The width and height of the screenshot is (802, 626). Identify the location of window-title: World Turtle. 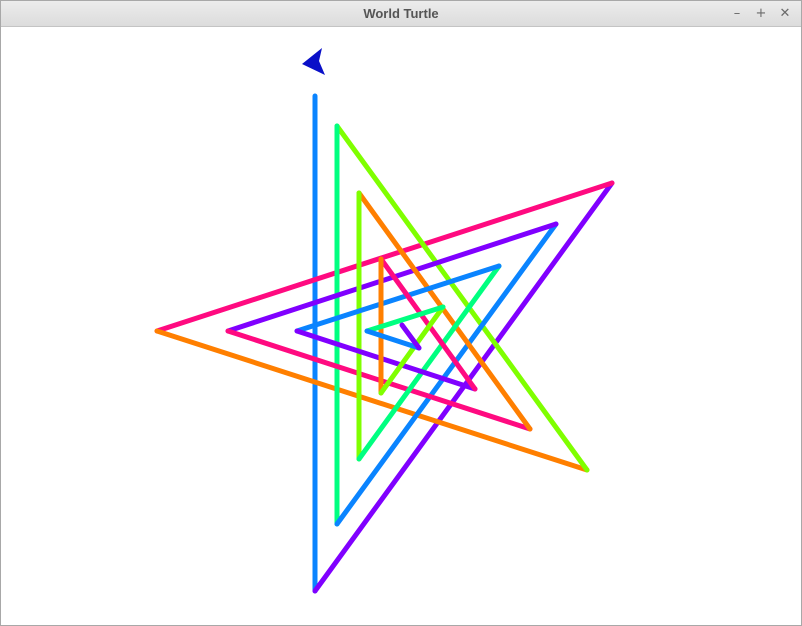
(401, 13).